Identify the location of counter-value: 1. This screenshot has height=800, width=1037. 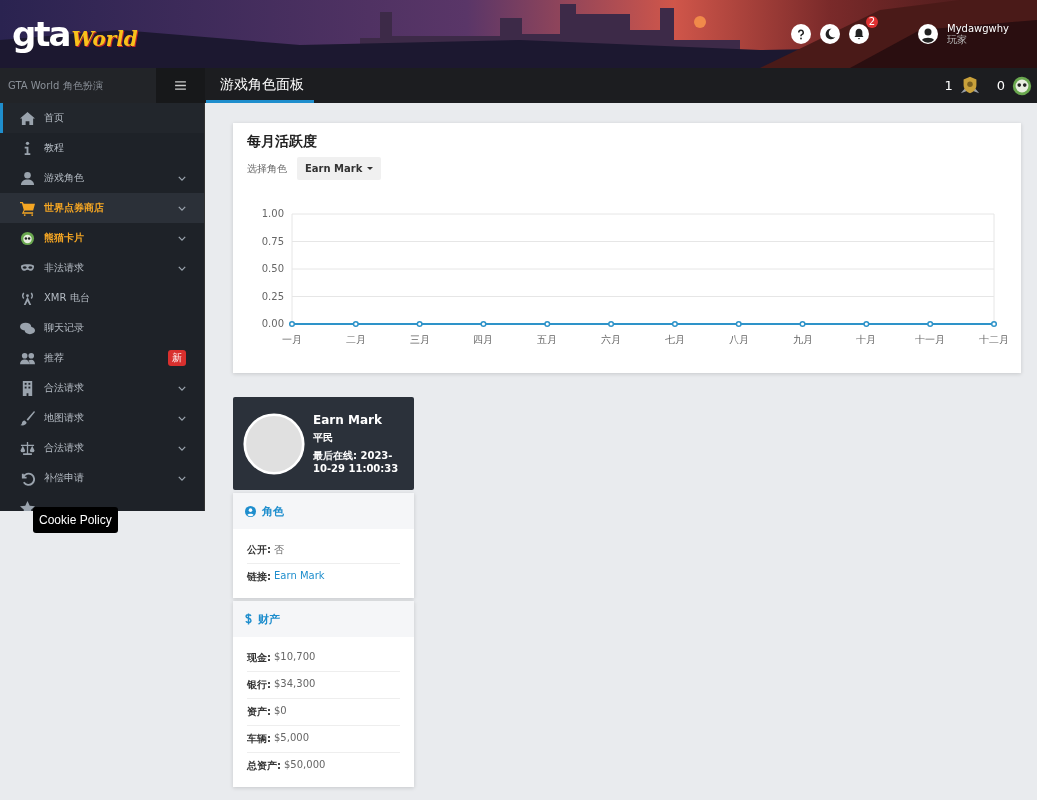
(948, 85).